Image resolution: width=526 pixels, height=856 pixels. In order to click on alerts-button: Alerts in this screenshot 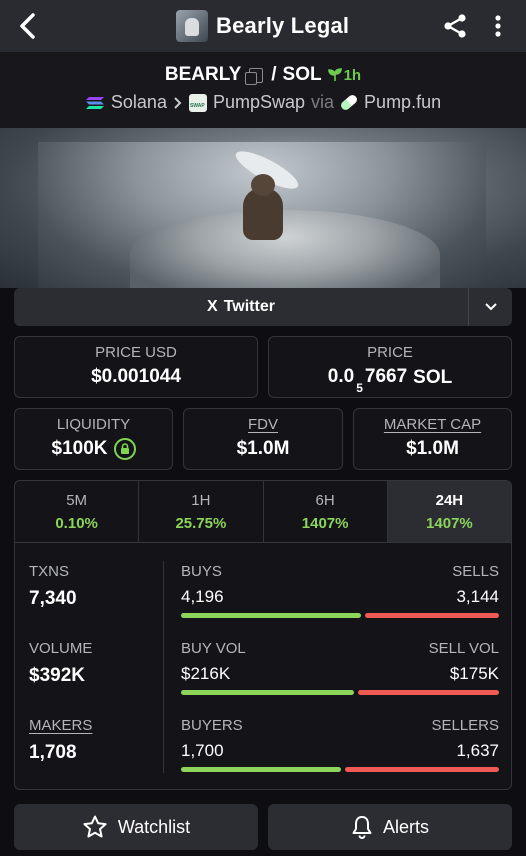, I will do `click(390, 827)`.